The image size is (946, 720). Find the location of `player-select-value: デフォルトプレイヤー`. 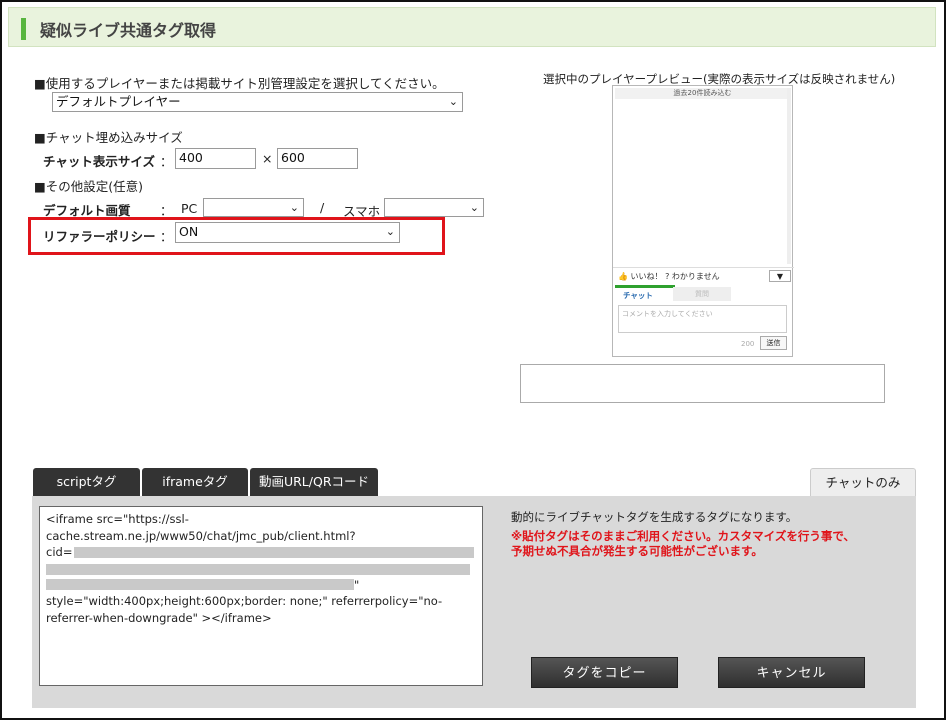

player-select-value: デフォルトプレイヤー is located at coordinates (118, 101).